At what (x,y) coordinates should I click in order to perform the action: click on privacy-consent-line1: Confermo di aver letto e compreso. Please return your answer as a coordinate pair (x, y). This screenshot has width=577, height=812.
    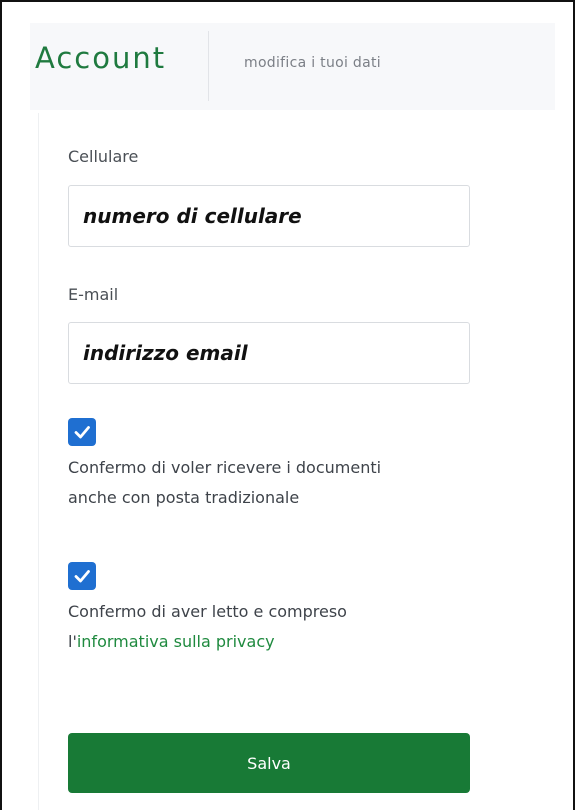
    Looking at the image, I should click on (207, 611).